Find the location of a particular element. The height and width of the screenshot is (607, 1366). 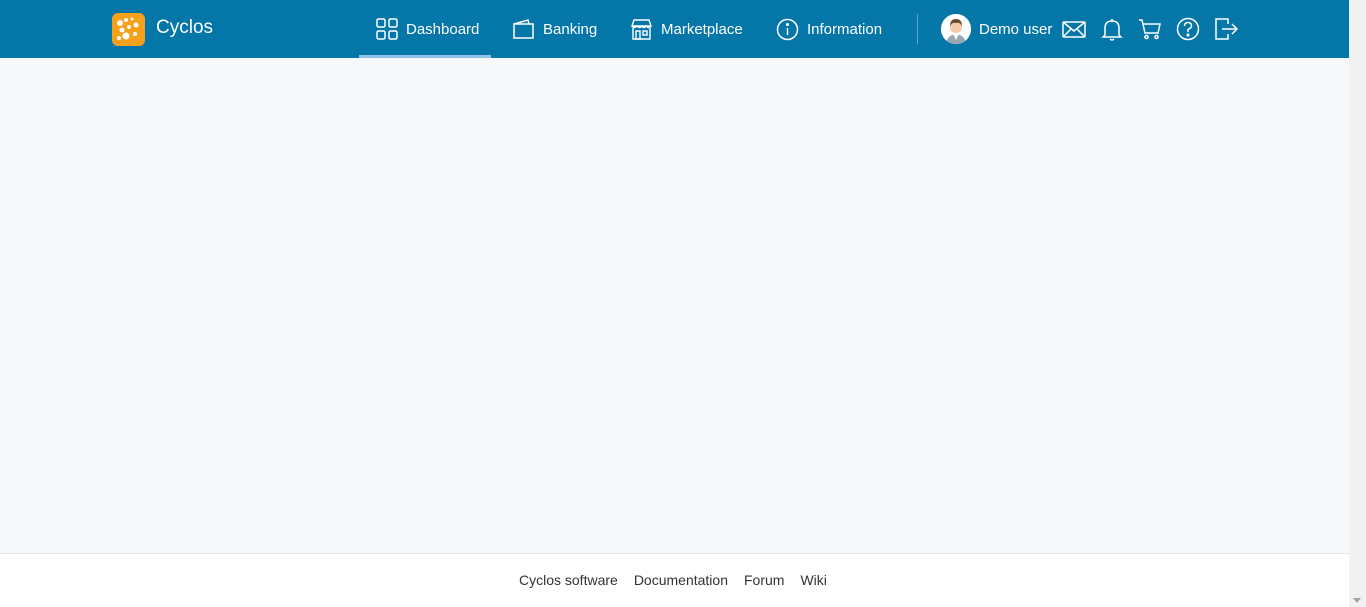

nav-banking: Banking is located at coordinates (554, 29).